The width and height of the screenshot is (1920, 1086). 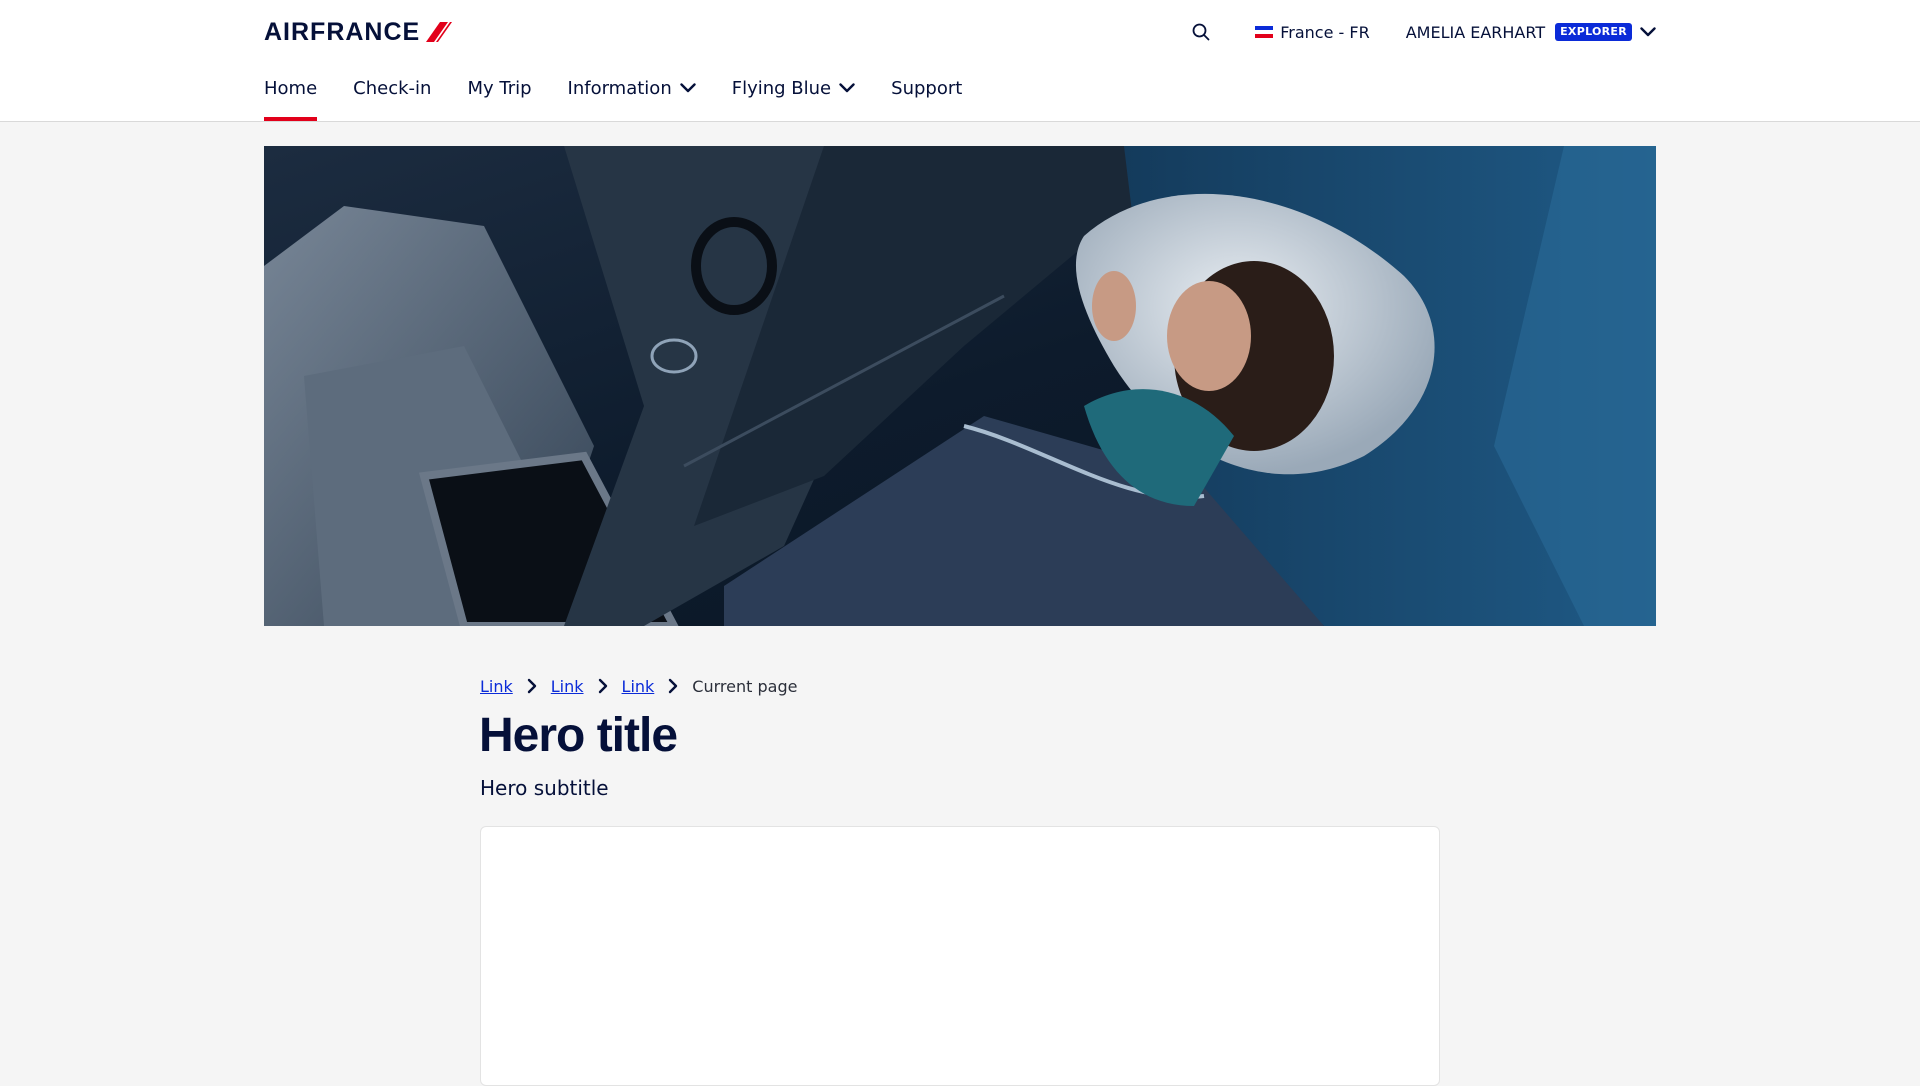 I want to click on search-icon, so click(x=1201, y=32).